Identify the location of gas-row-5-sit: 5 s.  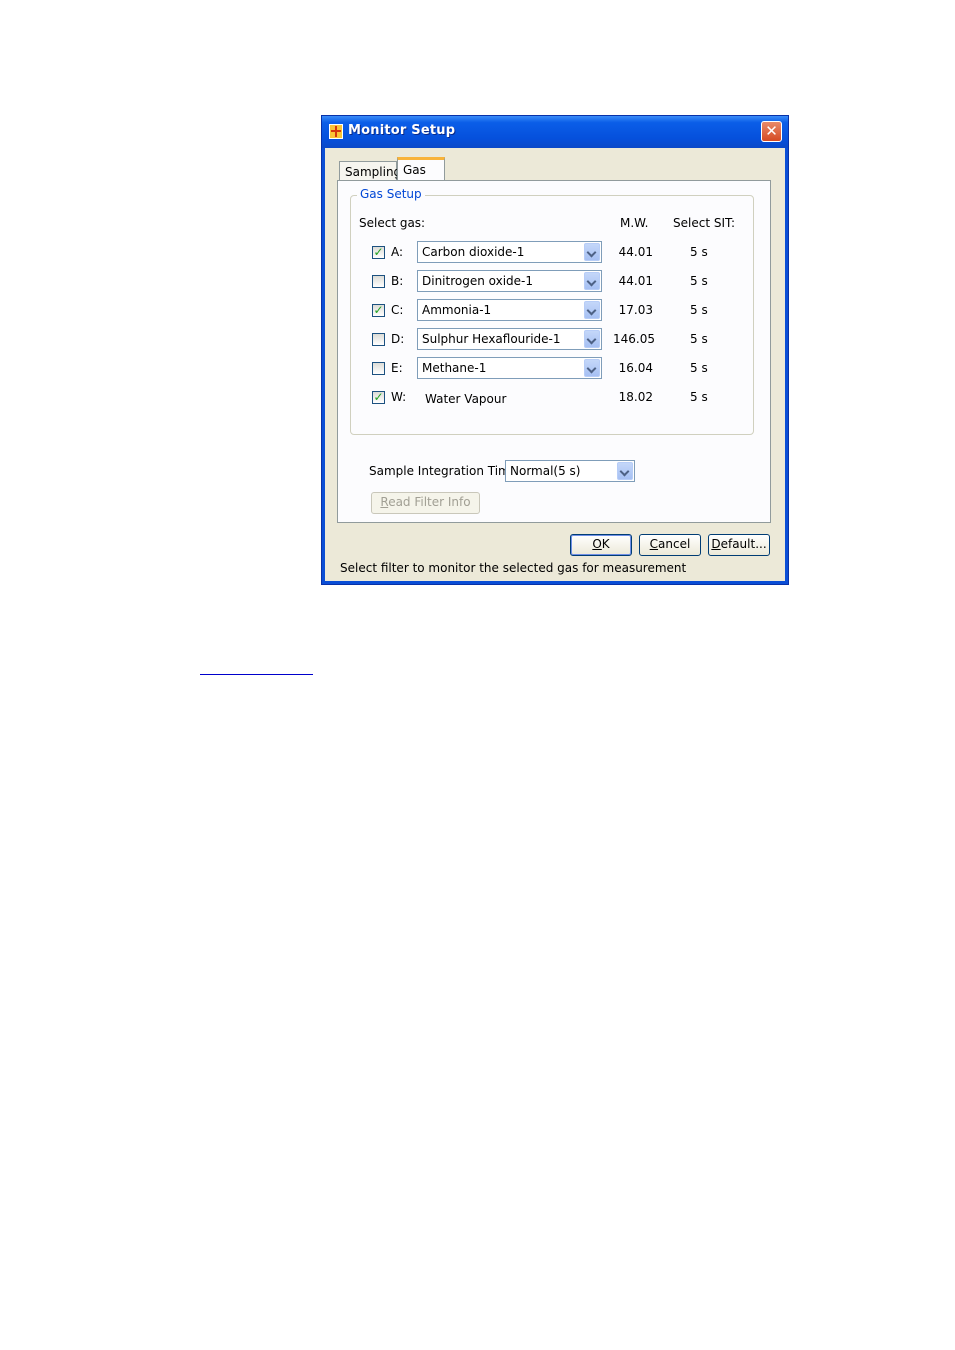
(699, 397).